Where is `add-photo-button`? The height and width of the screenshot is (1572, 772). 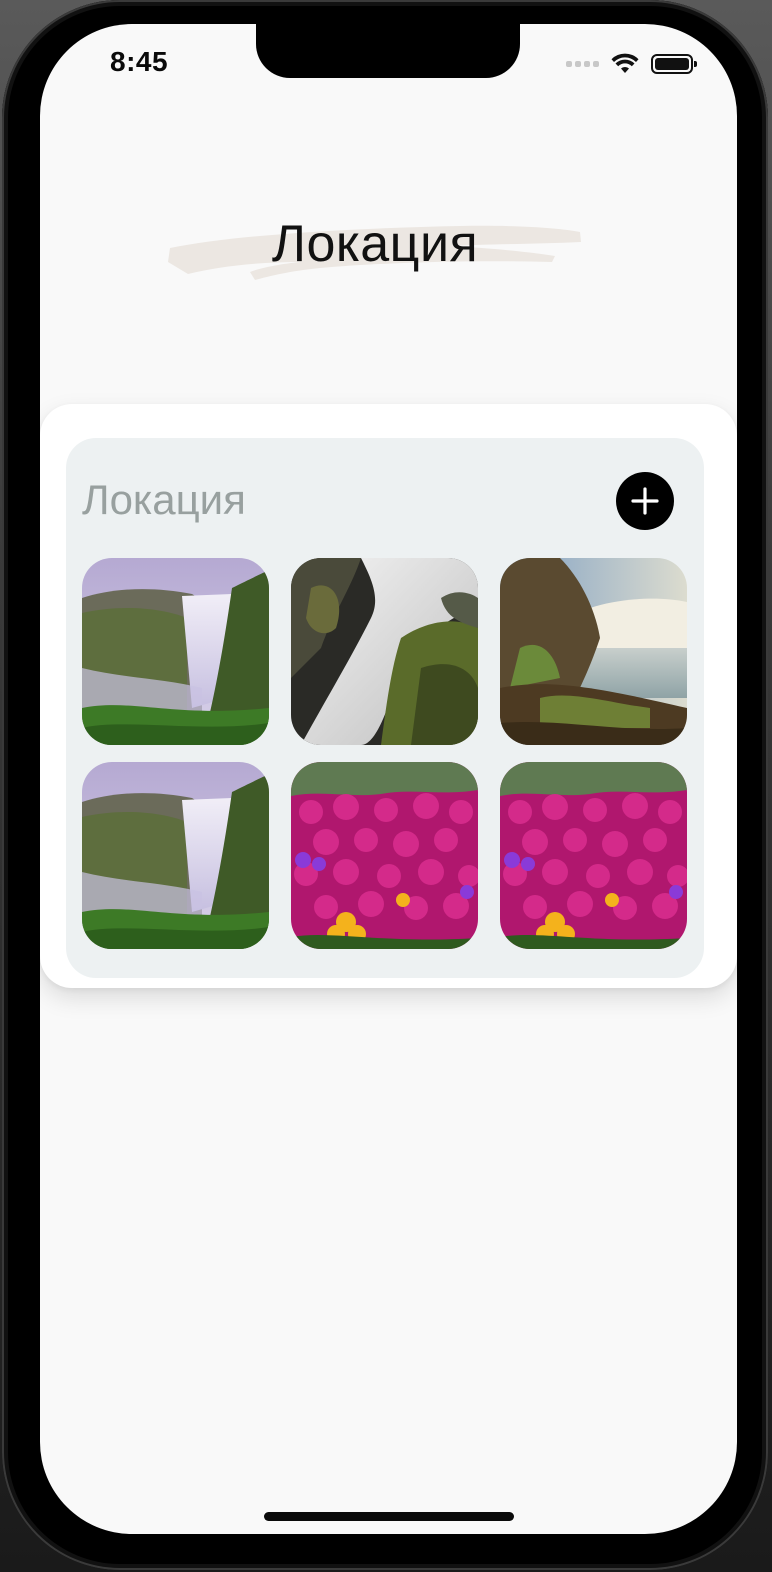 add-photo-button is located at coordinates (645, 501).